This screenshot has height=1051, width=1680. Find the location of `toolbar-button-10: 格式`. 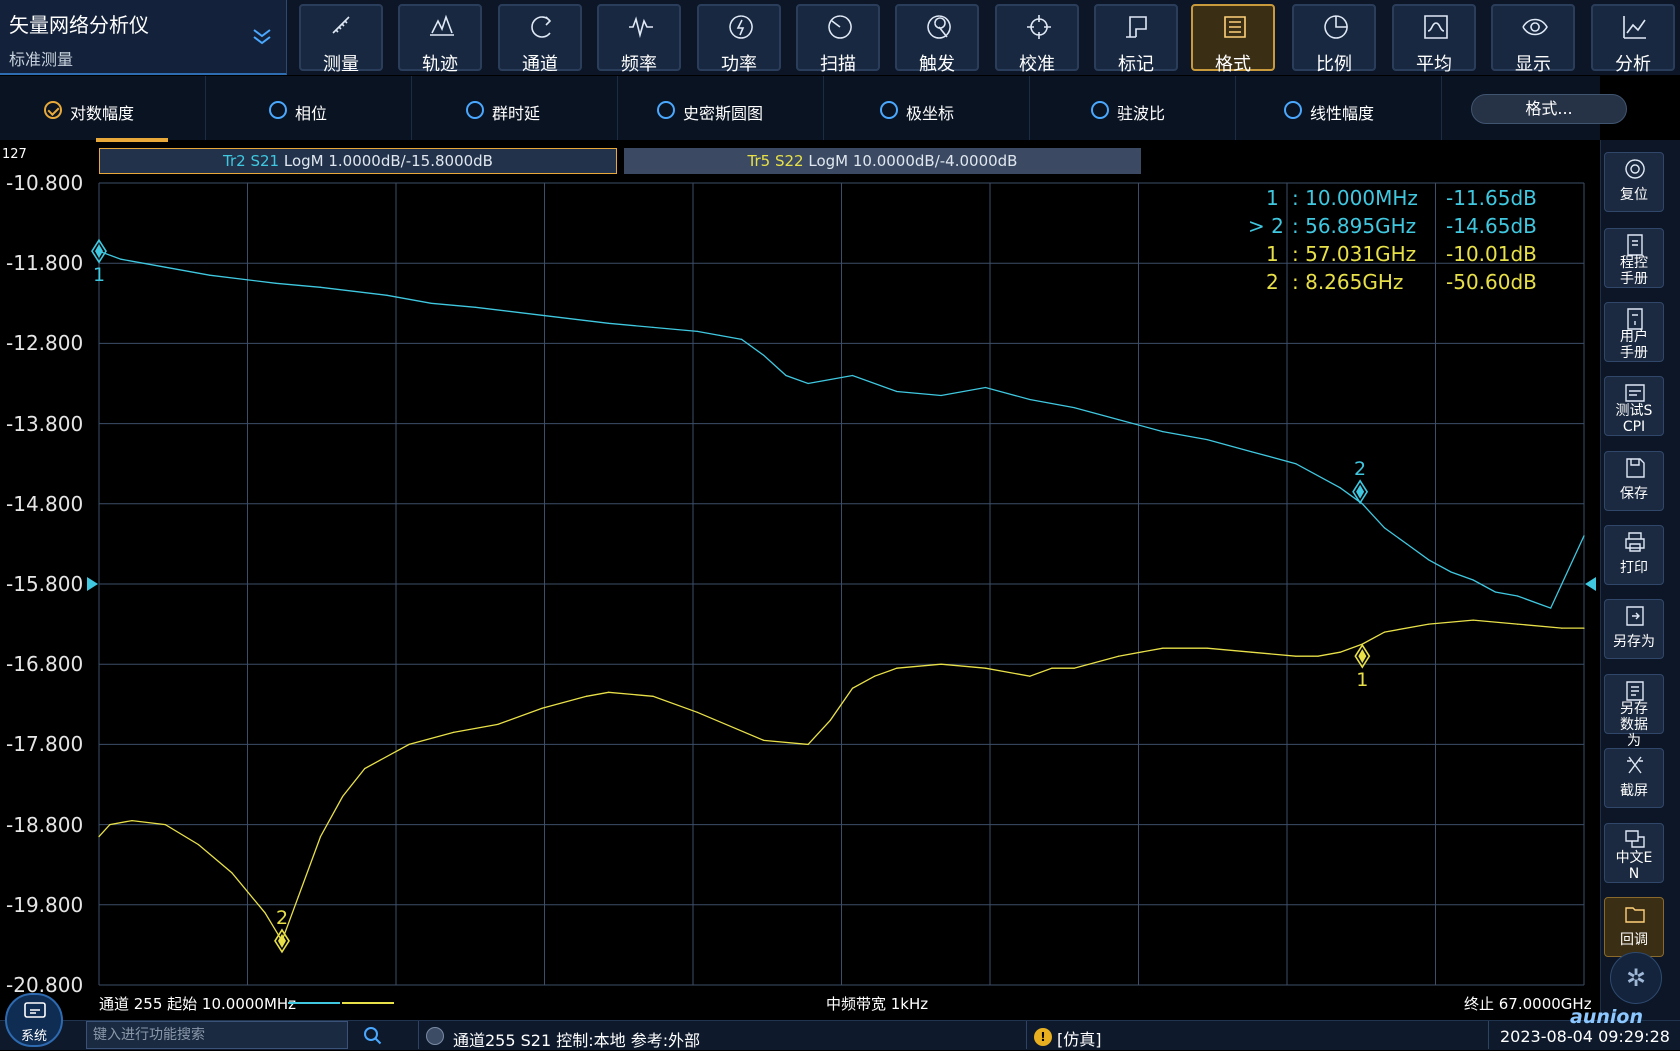

toolbar-button-10: 格式 is located at coordinates (1233, 39).